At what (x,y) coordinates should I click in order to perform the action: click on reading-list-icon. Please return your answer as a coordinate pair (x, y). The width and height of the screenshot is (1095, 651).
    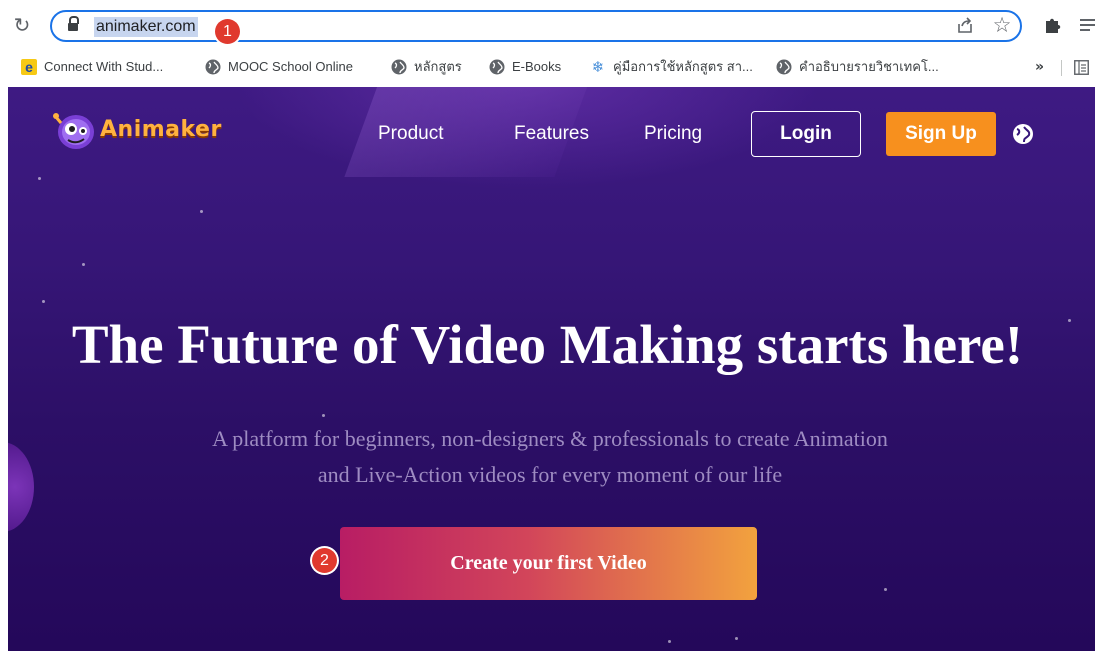
    Looking at the image, I should click on (1081, 67).